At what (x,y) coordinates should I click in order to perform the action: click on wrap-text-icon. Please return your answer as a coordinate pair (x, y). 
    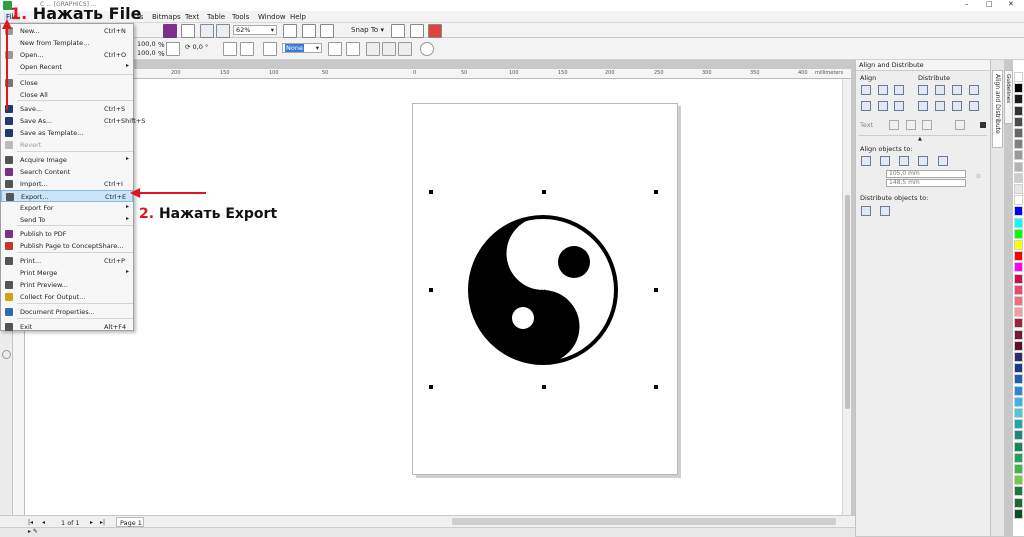
    Looking at the image, I should click on (270, 49).